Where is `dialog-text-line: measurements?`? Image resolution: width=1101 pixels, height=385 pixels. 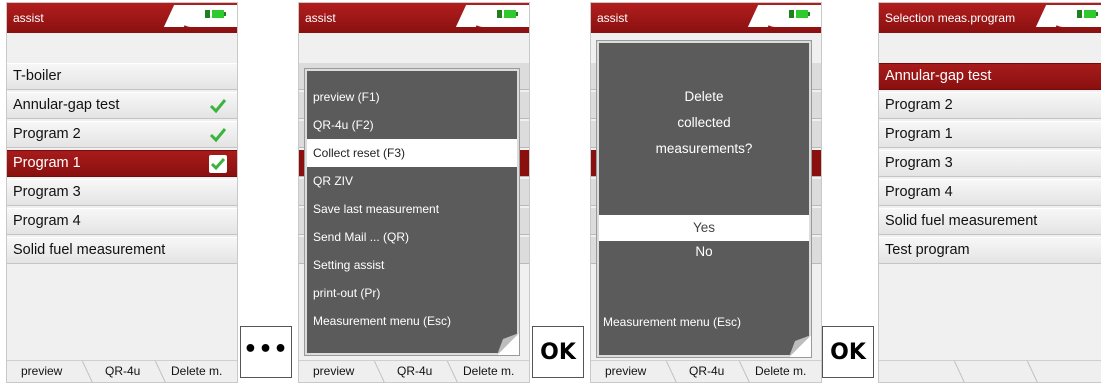
dialog-text-line: measurements? is located at coordinates (704, 148).